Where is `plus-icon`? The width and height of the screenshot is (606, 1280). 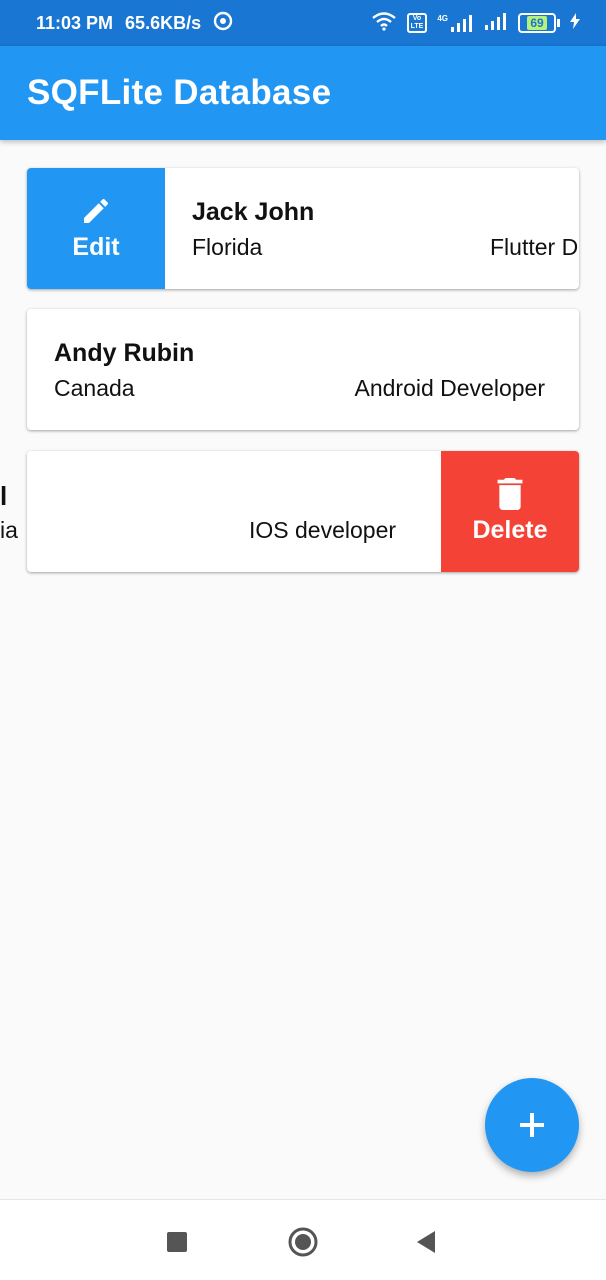
plus-icon is located at coordinates (532, 1125).